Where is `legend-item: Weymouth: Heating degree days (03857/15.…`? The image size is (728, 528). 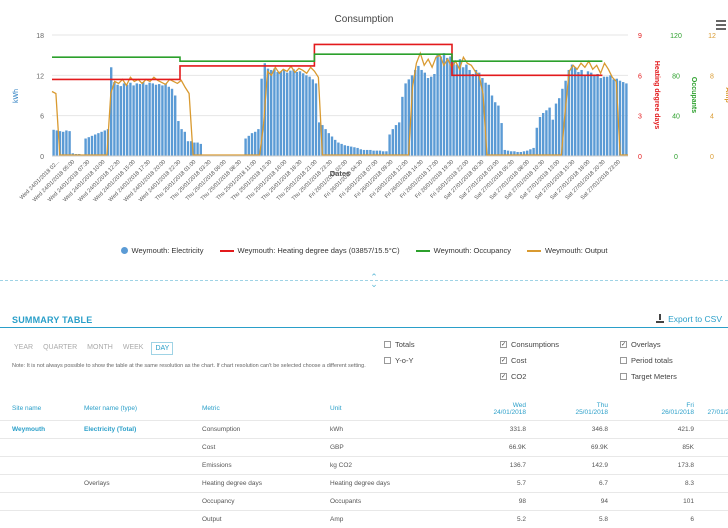
legend-item: Weymouth: Heating degree days (03857/15.… is located at coordinates (309, 250).